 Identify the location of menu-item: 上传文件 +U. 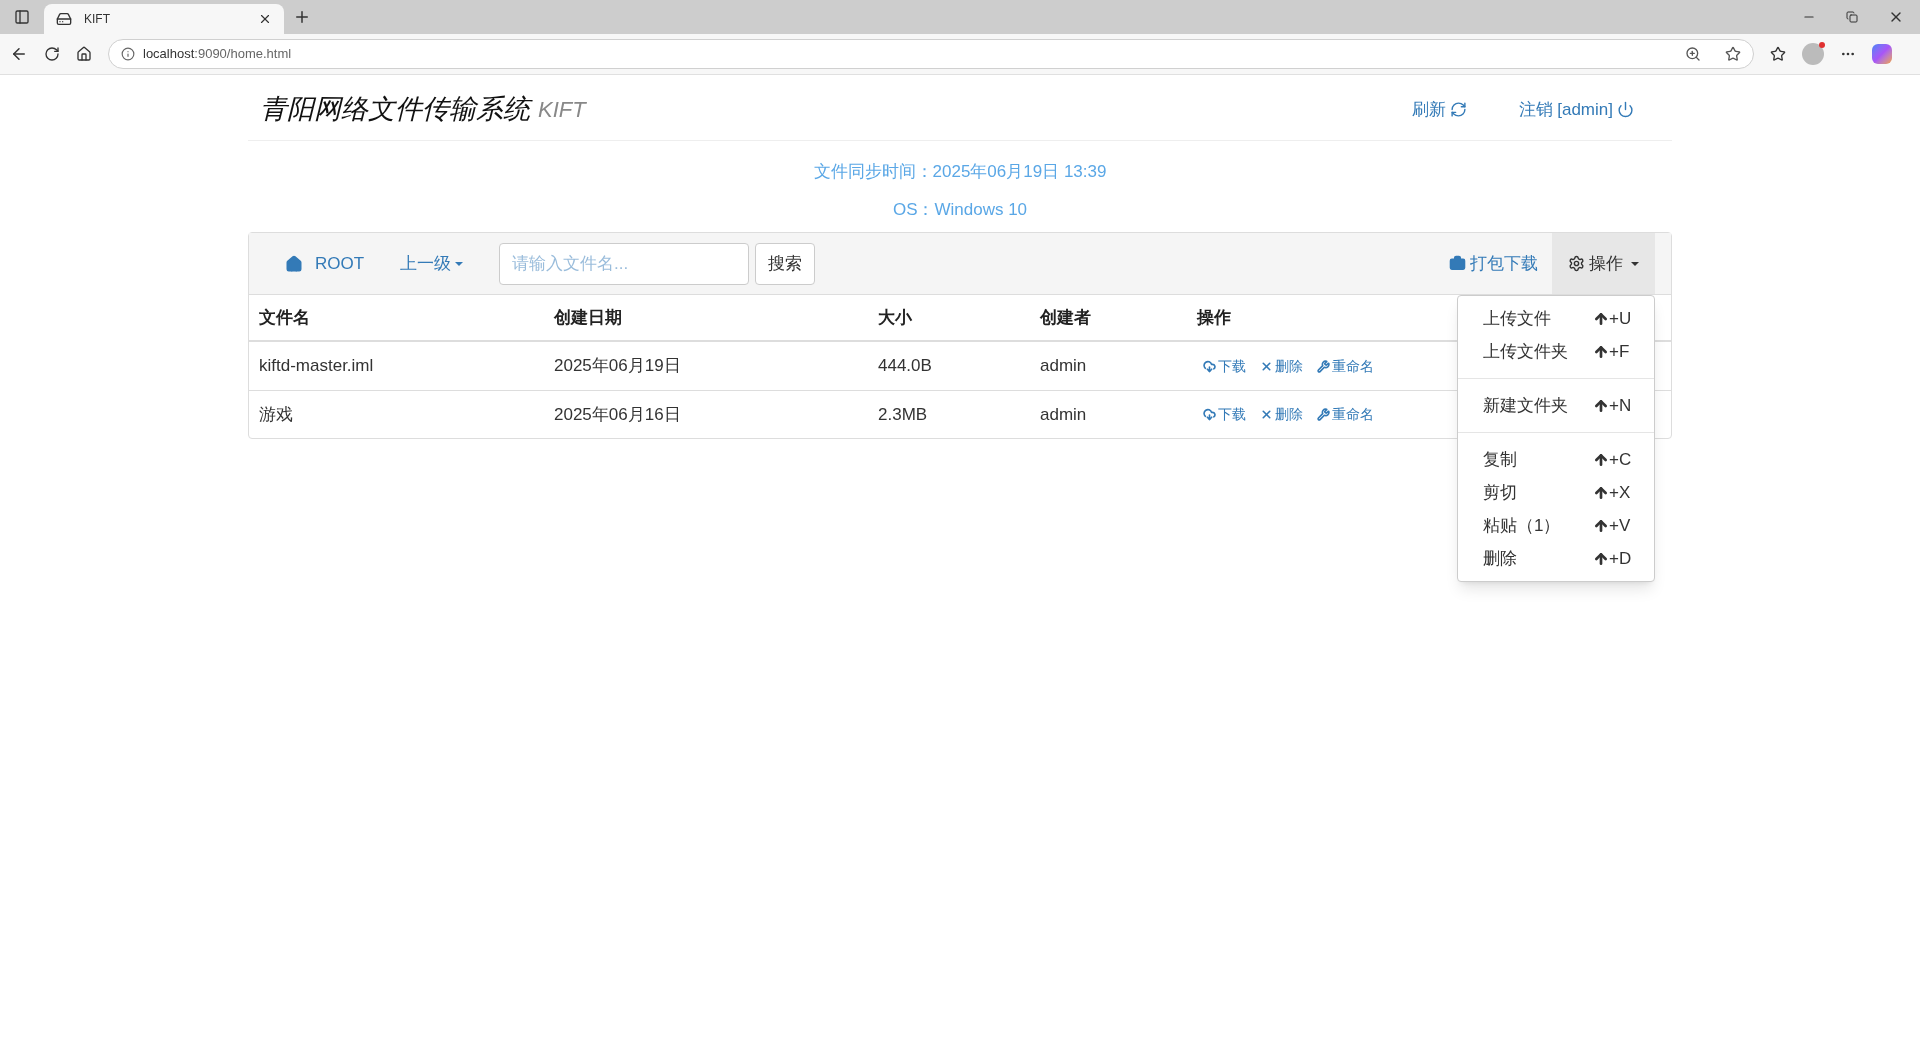
(1556, 318).